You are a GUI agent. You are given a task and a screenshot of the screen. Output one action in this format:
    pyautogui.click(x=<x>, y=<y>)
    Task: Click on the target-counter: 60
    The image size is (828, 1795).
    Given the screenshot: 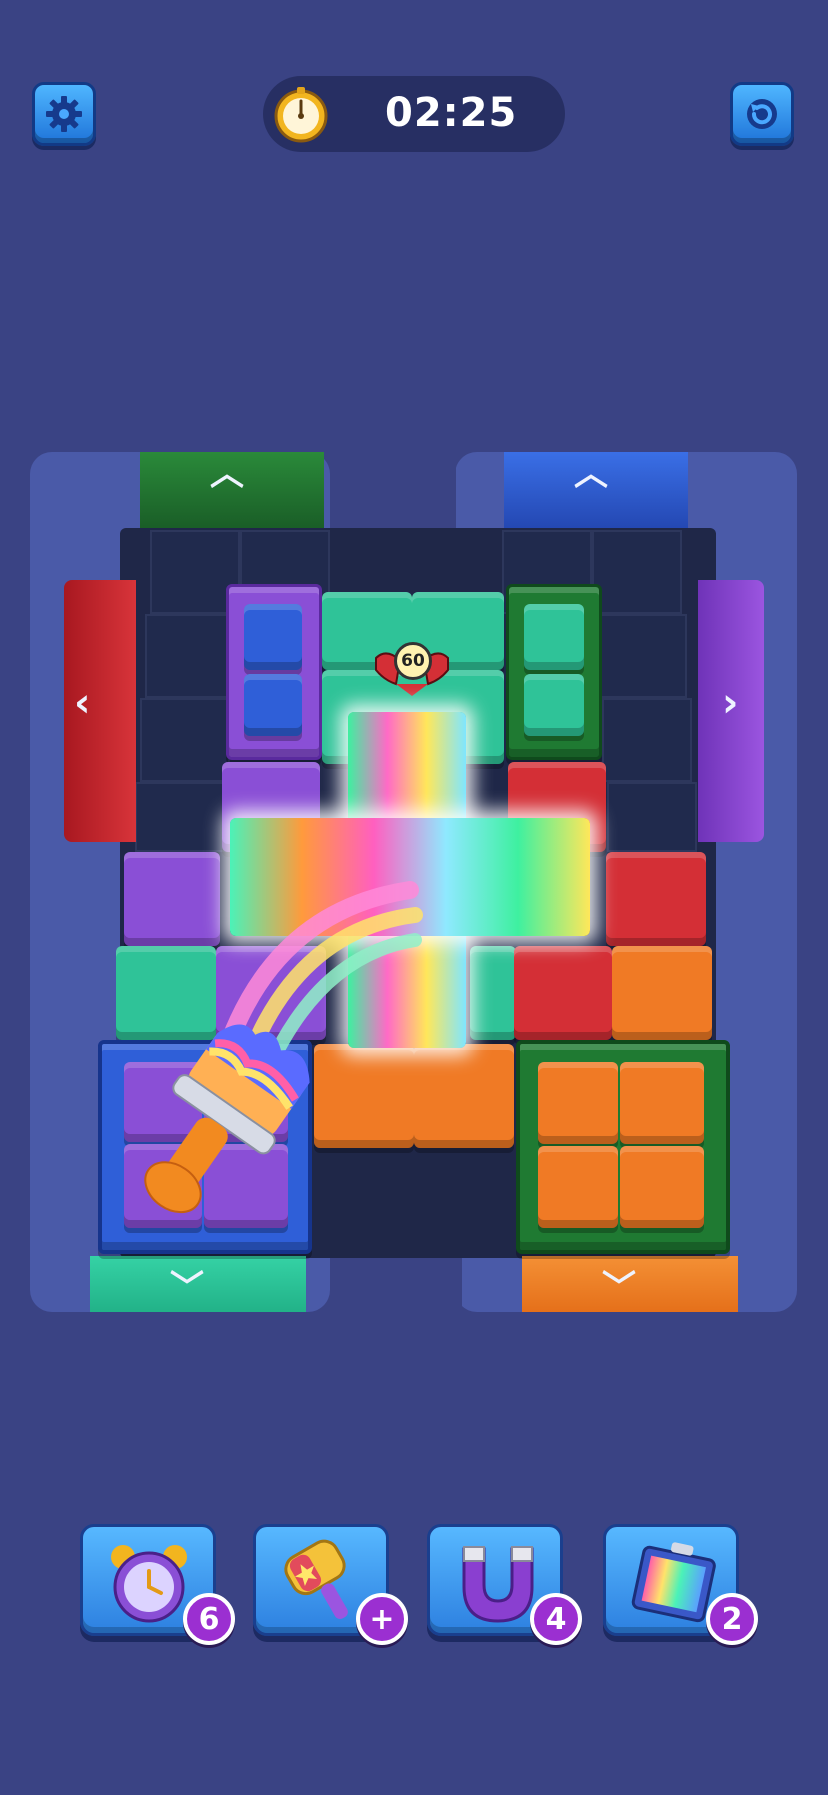 What is the action you would take?
    pyautogui.click(x=412, y=671)
    